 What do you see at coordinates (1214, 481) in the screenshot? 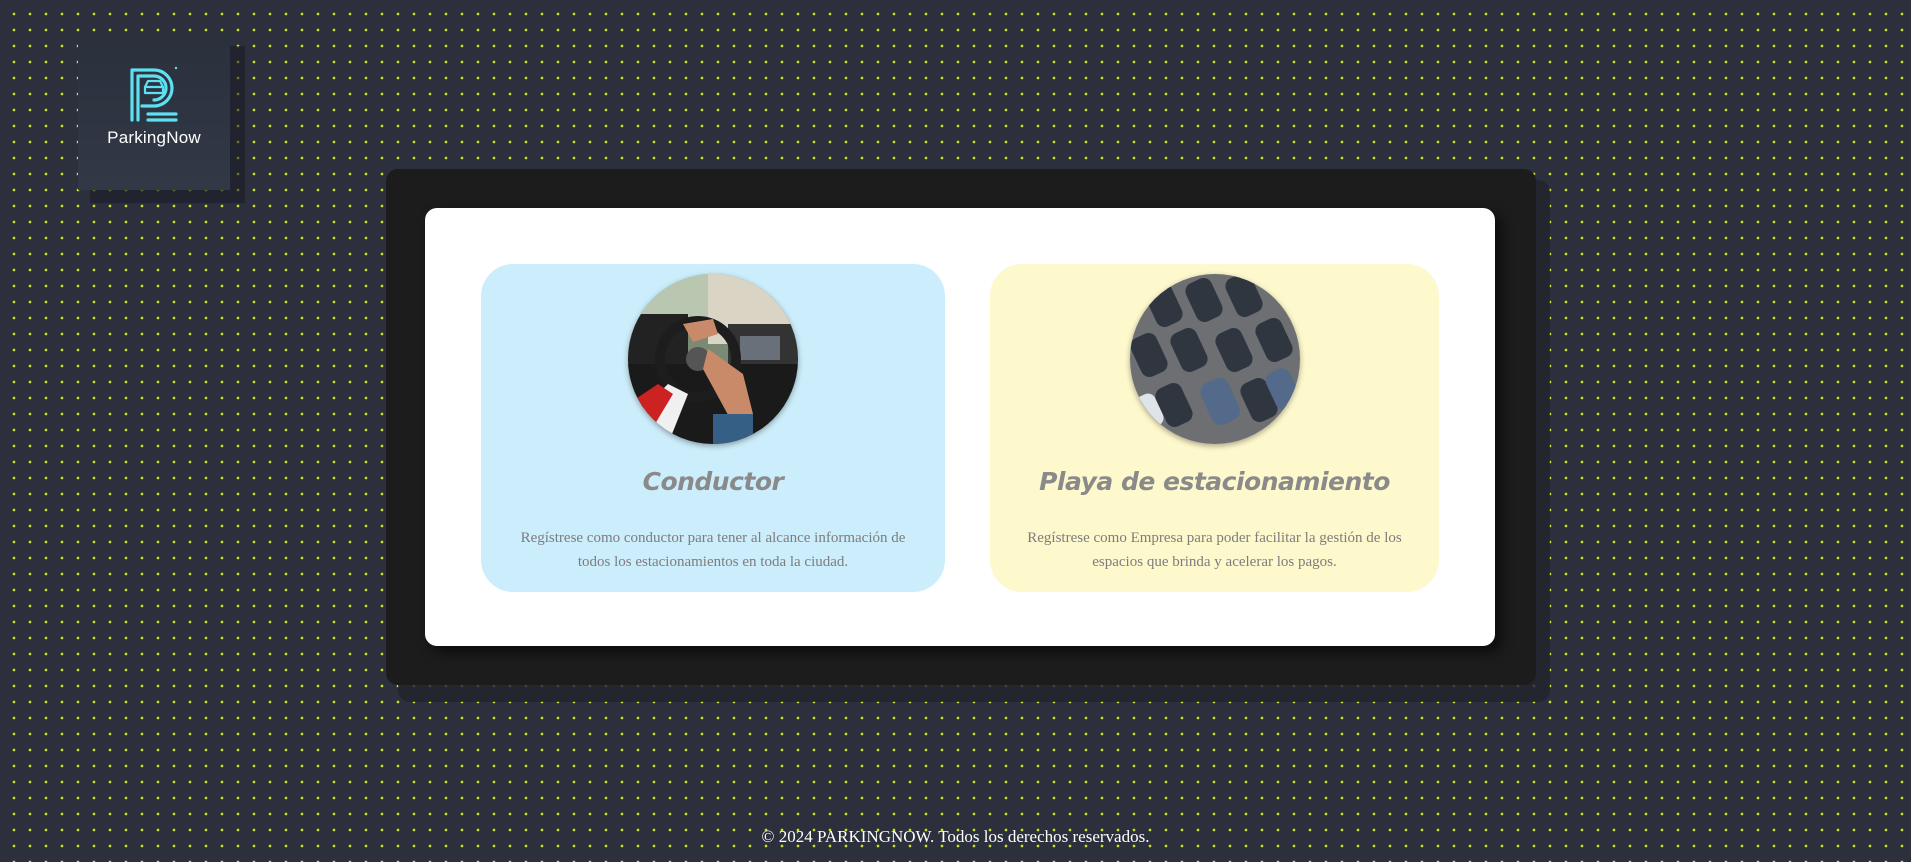
I see `parking-lot-title: Playa de estacionamiento` at bounding box center [1214, 481].